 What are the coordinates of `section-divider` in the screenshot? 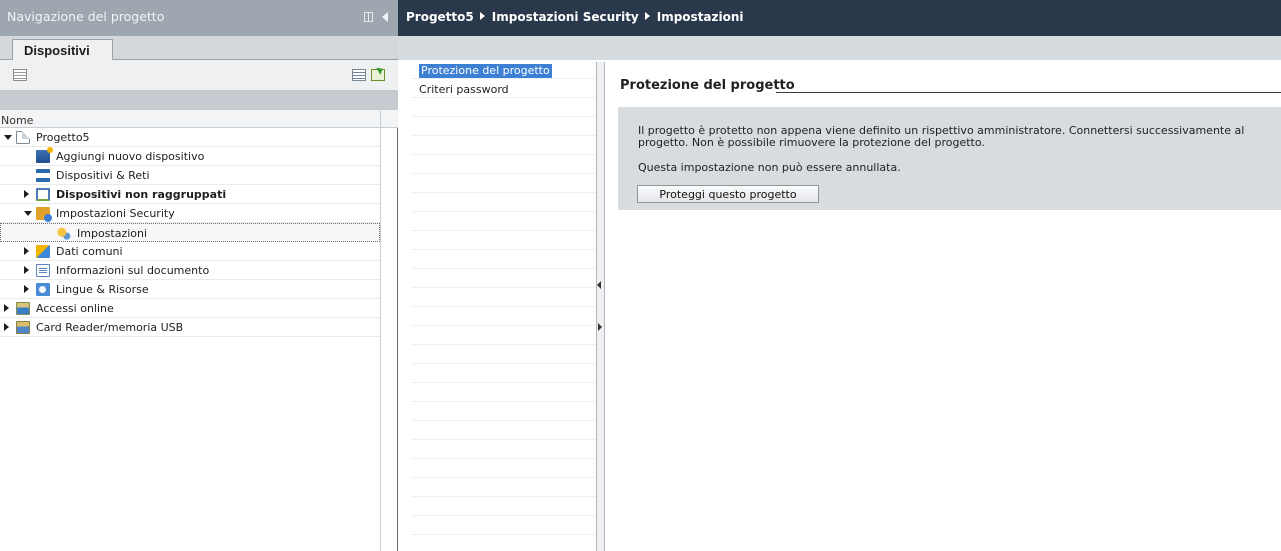 It's located at (1028, 92).